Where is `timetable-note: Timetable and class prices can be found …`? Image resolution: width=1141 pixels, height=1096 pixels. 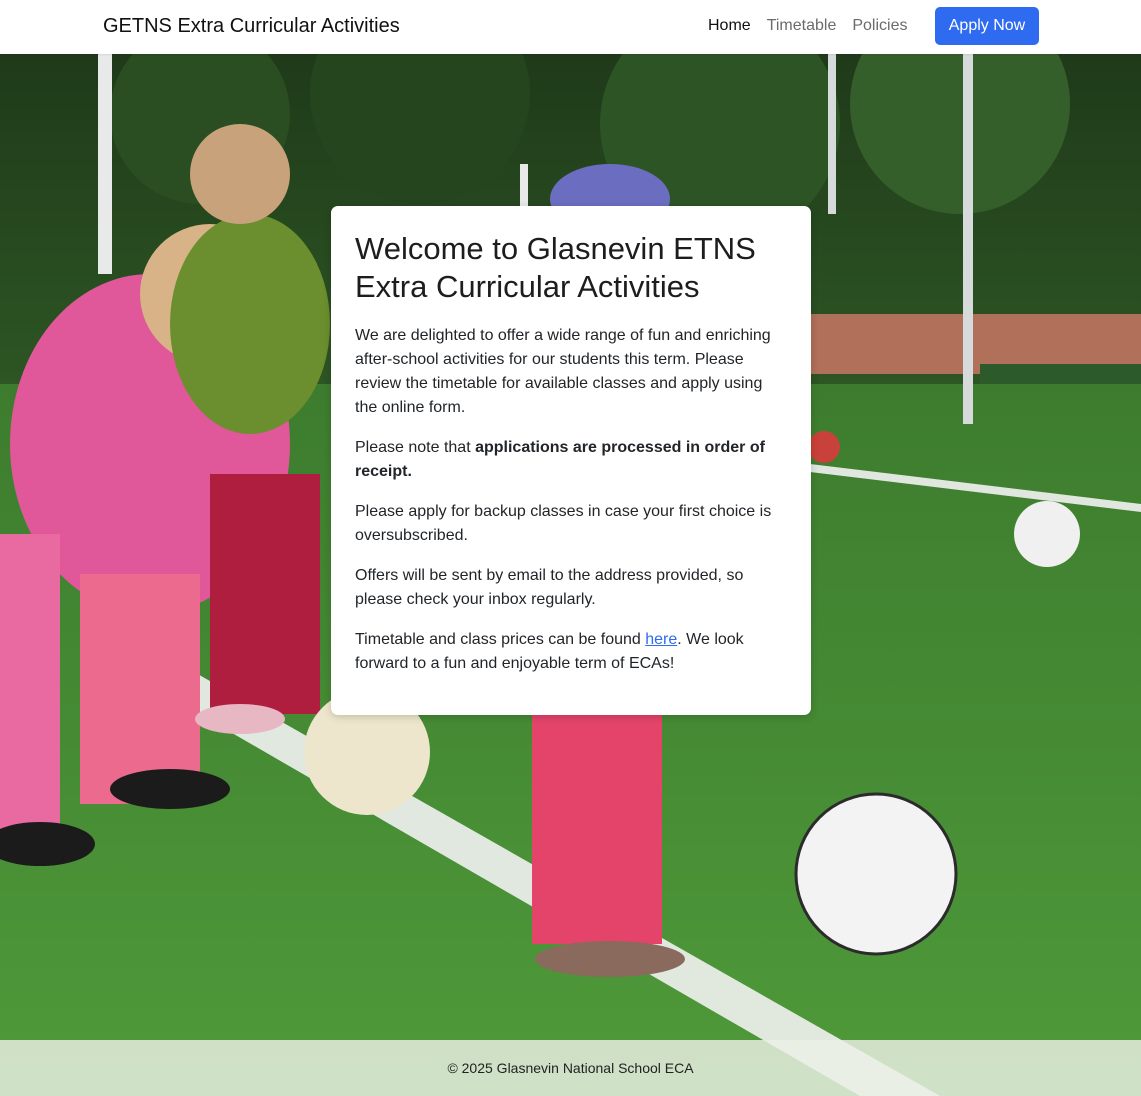 timetable-note: Timetable and class prices can be found … is located at coordinates (571, 652).